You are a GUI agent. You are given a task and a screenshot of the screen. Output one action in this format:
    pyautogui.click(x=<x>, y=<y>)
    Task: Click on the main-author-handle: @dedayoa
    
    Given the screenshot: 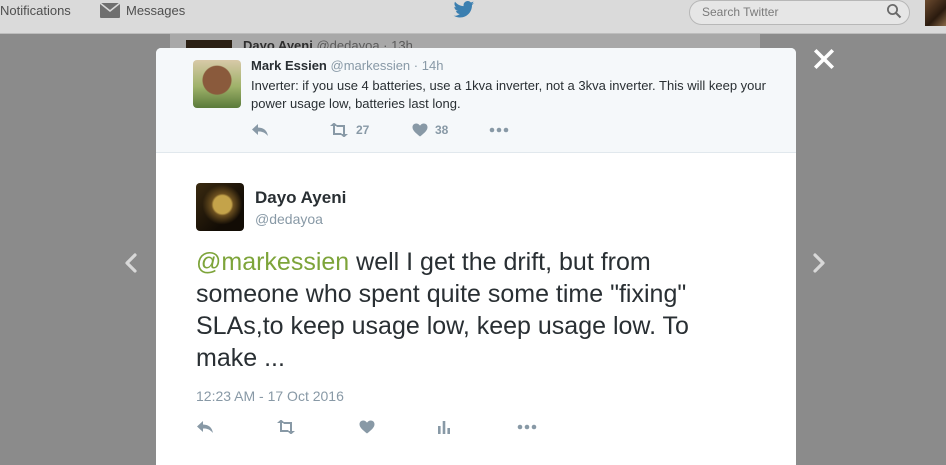 What is the action you would take?
    pyautogui.click(x=289, y=219)
    